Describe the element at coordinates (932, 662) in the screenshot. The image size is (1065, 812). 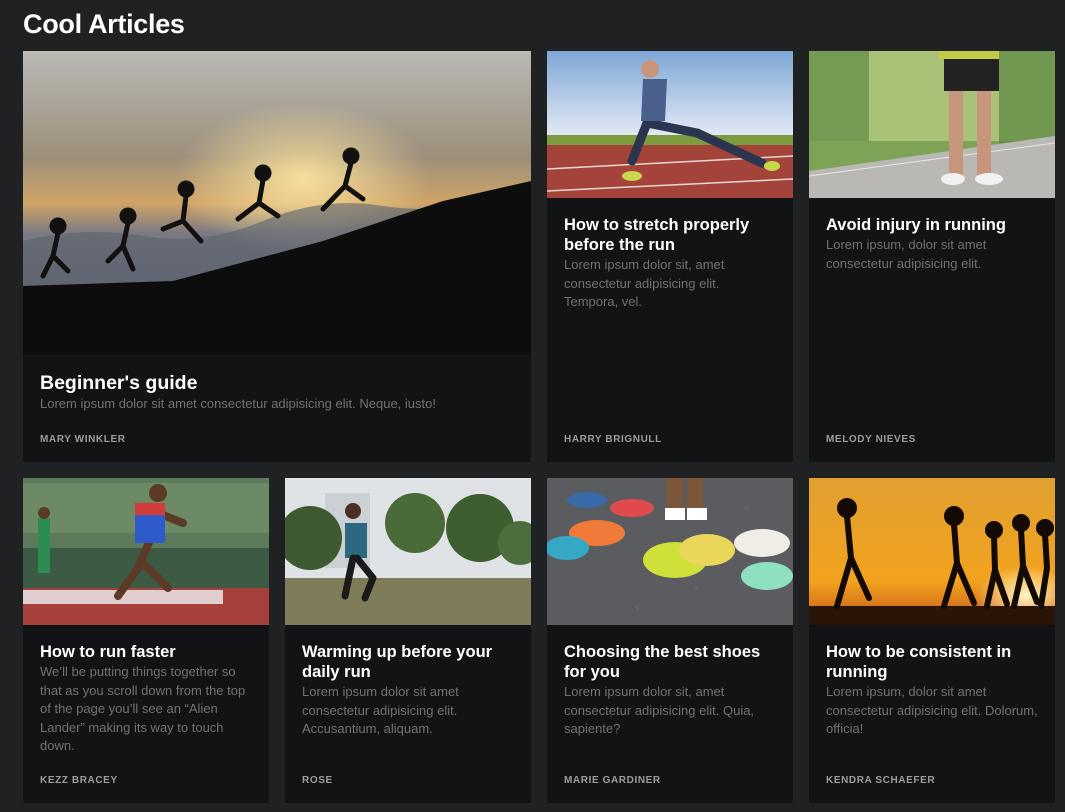
I see `article-title: How to be consistent in running` at that location.